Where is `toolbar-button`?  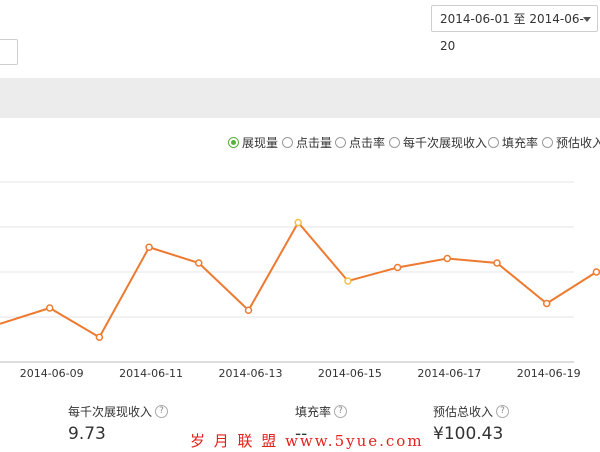 toolbar-button is located at coordinates (9, 52).